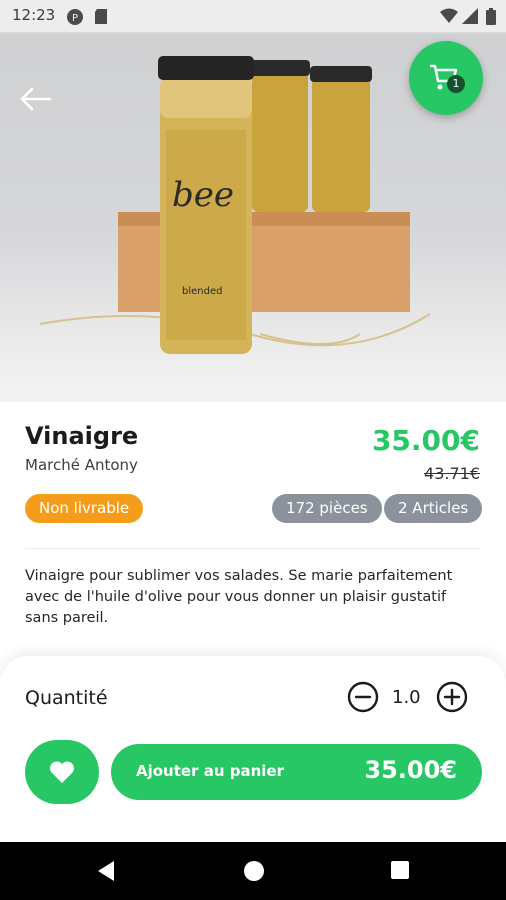 This screenshot has height=900, width=506. What do you see at coordinates (101, 16) in the screenshot?
I see `sim-card-icon` at bounding box center [101, 16].